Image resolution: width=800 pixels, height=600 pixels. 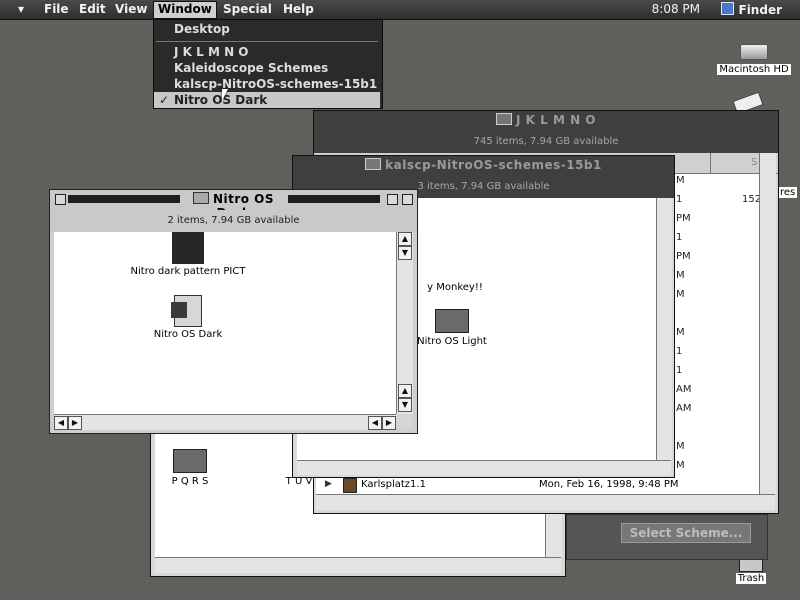 What do you see at coordinates (754, 162) in the screenshot?
I see `column-header-s: S` at bounding box center [754, 162].